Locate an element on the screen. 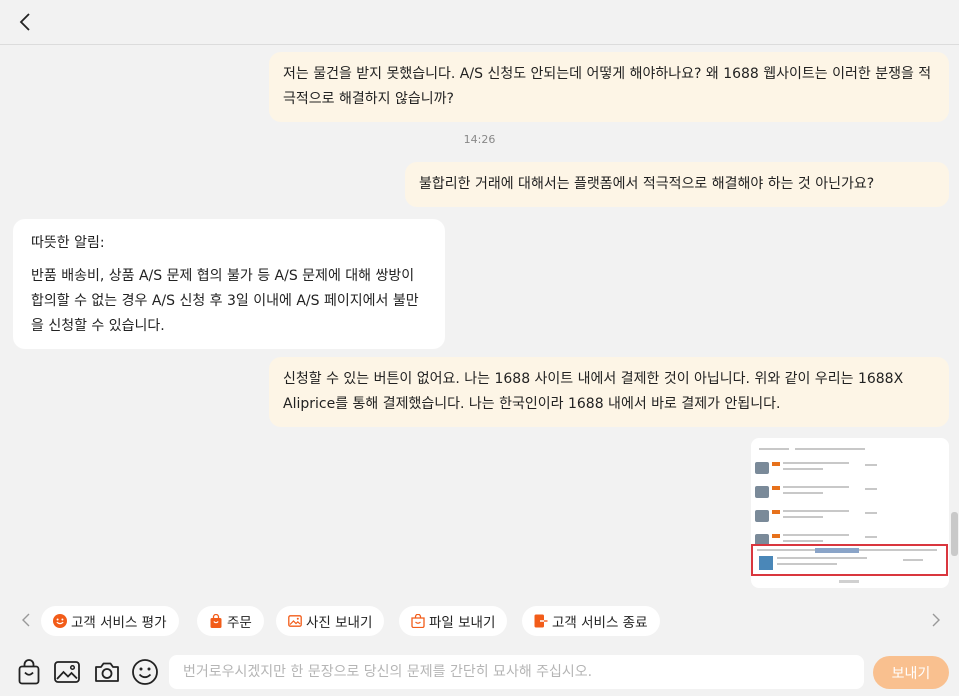 This screenshot has height=696, width=959. quick-actions-prev-button is located at coordinates (26, 620).